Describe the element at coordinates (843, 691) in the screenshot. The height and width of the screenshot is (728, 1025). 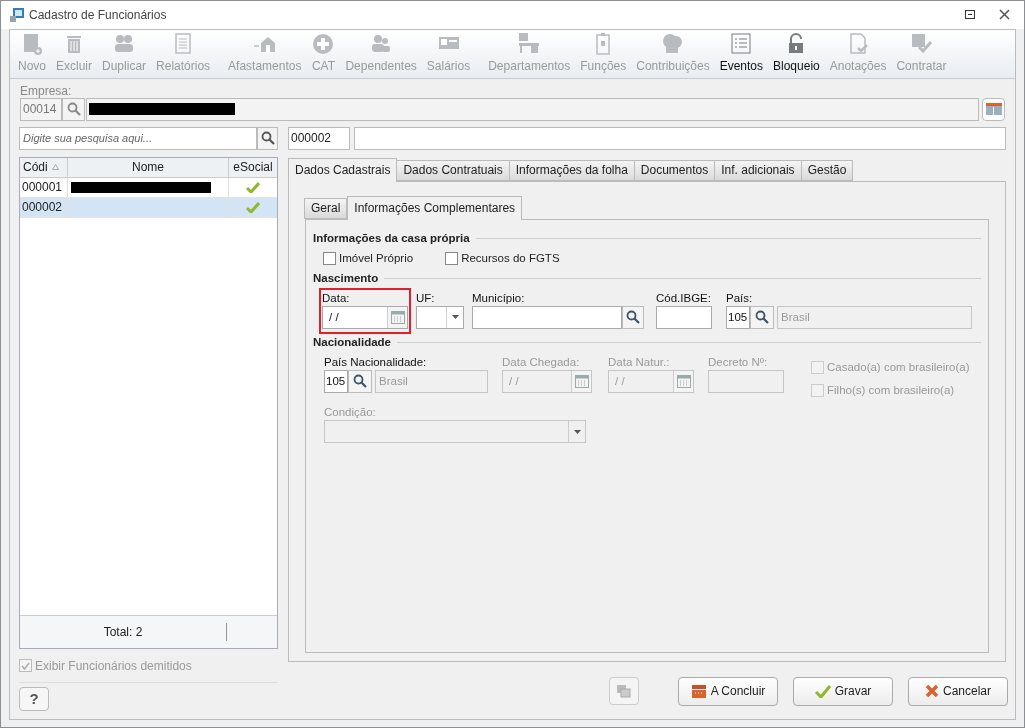
I see `action-button: Gravar` at that location.